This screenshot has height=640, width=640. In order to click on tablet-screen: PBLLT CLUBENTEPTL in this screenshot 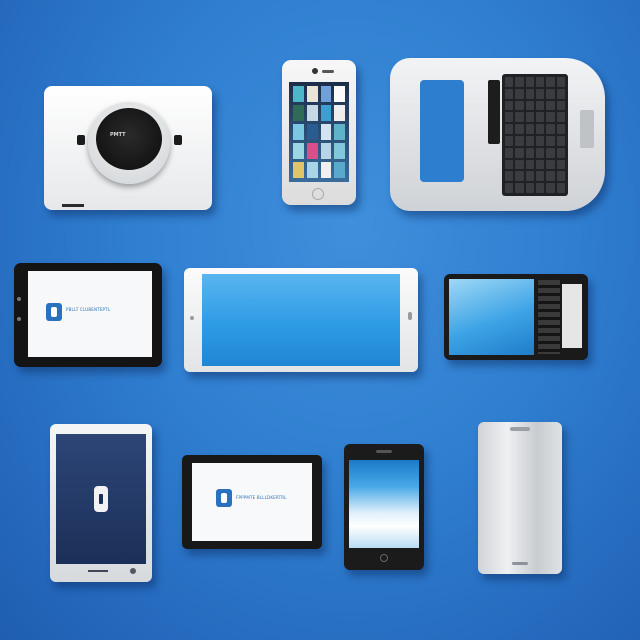, I will do `click(90, 314)`.